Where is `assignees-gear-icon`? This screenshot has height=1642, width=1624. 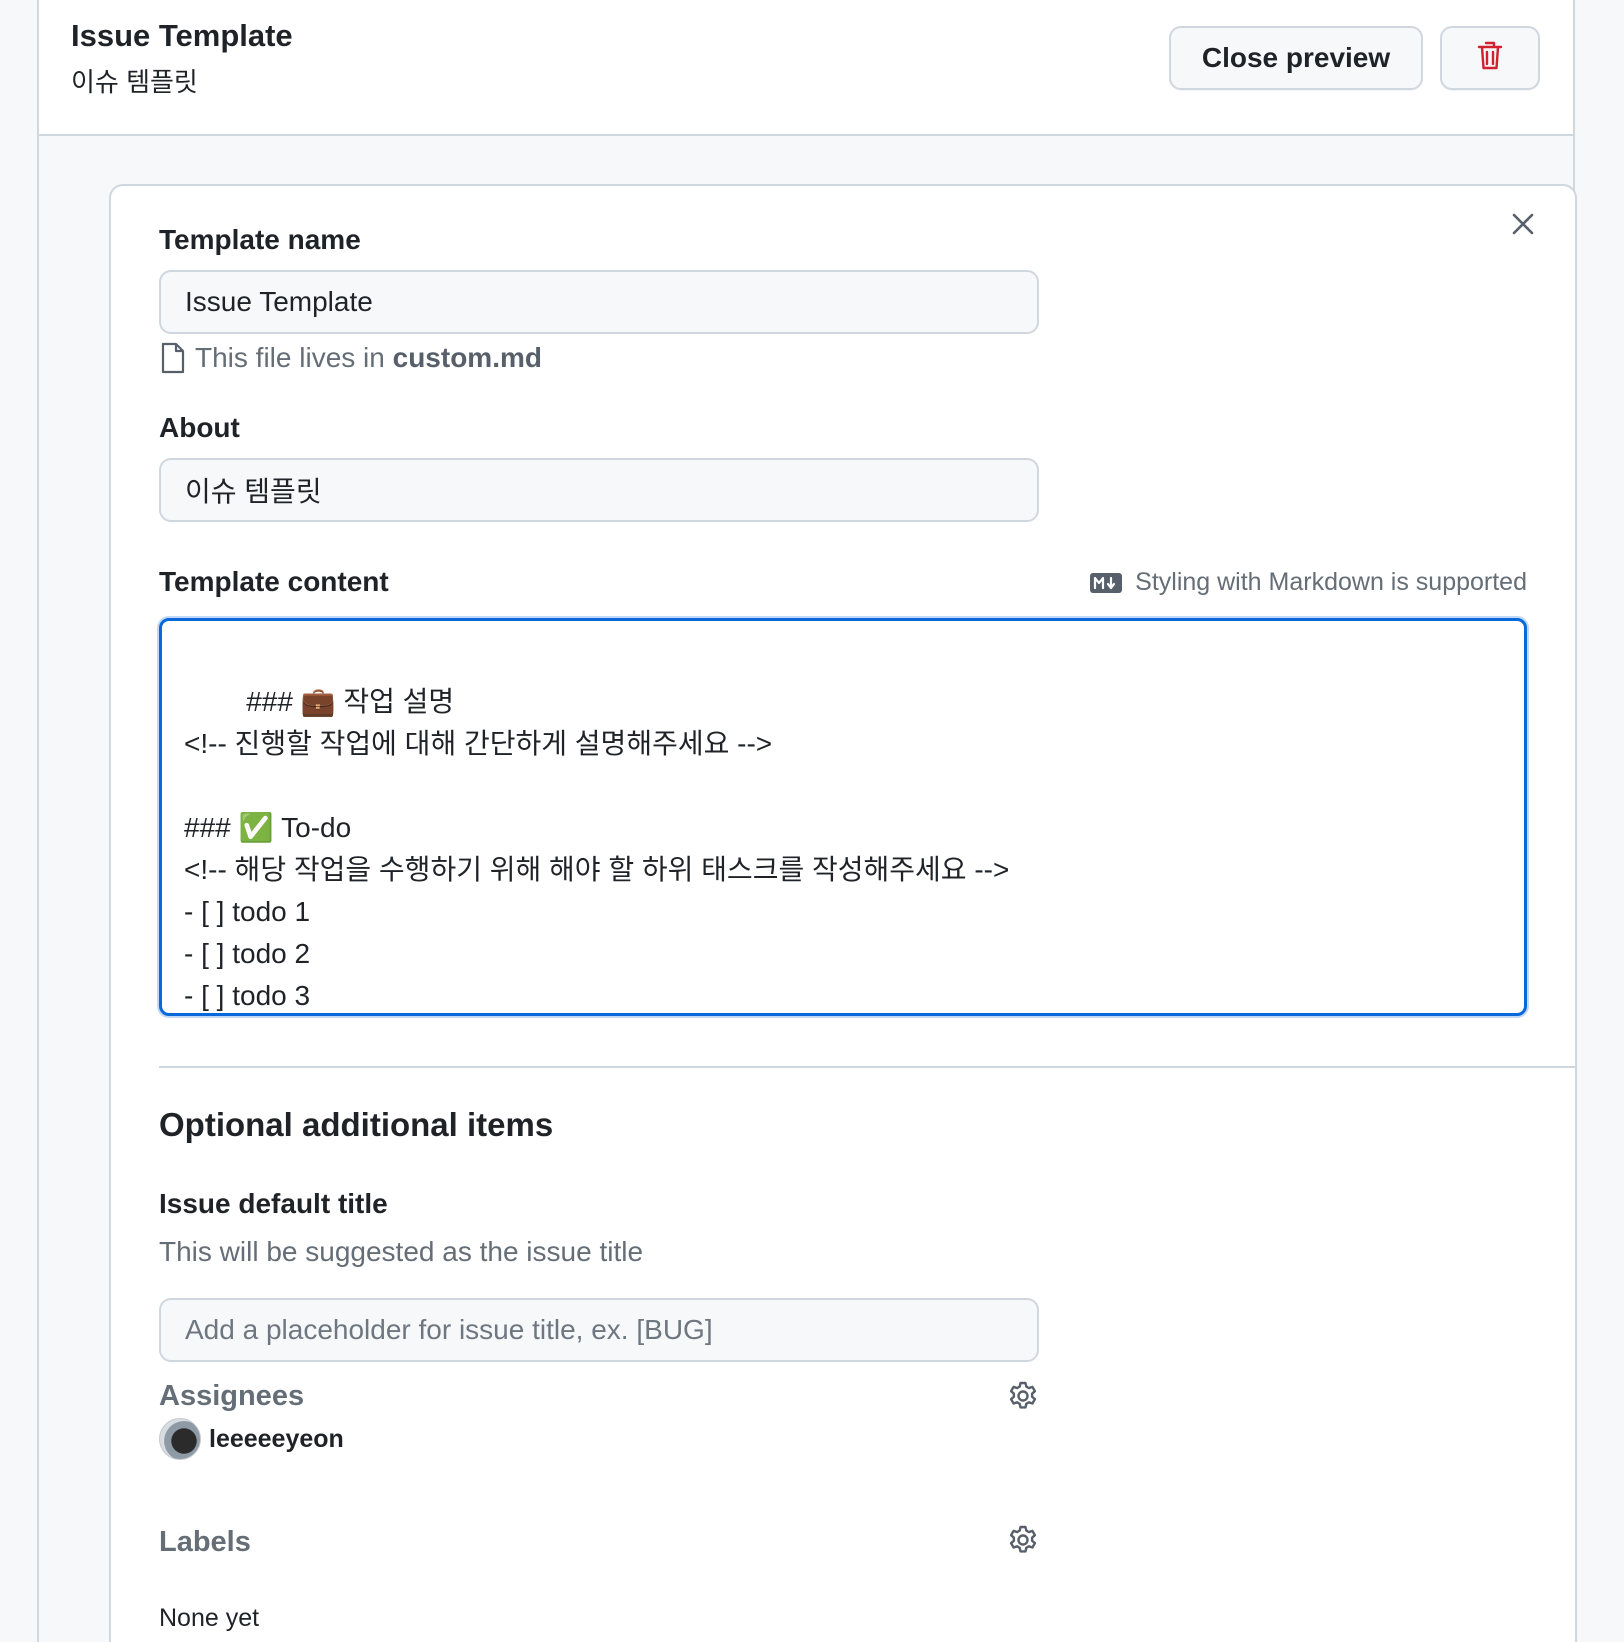
assignees-gear-icon is located at coordinates (1023, 1396).